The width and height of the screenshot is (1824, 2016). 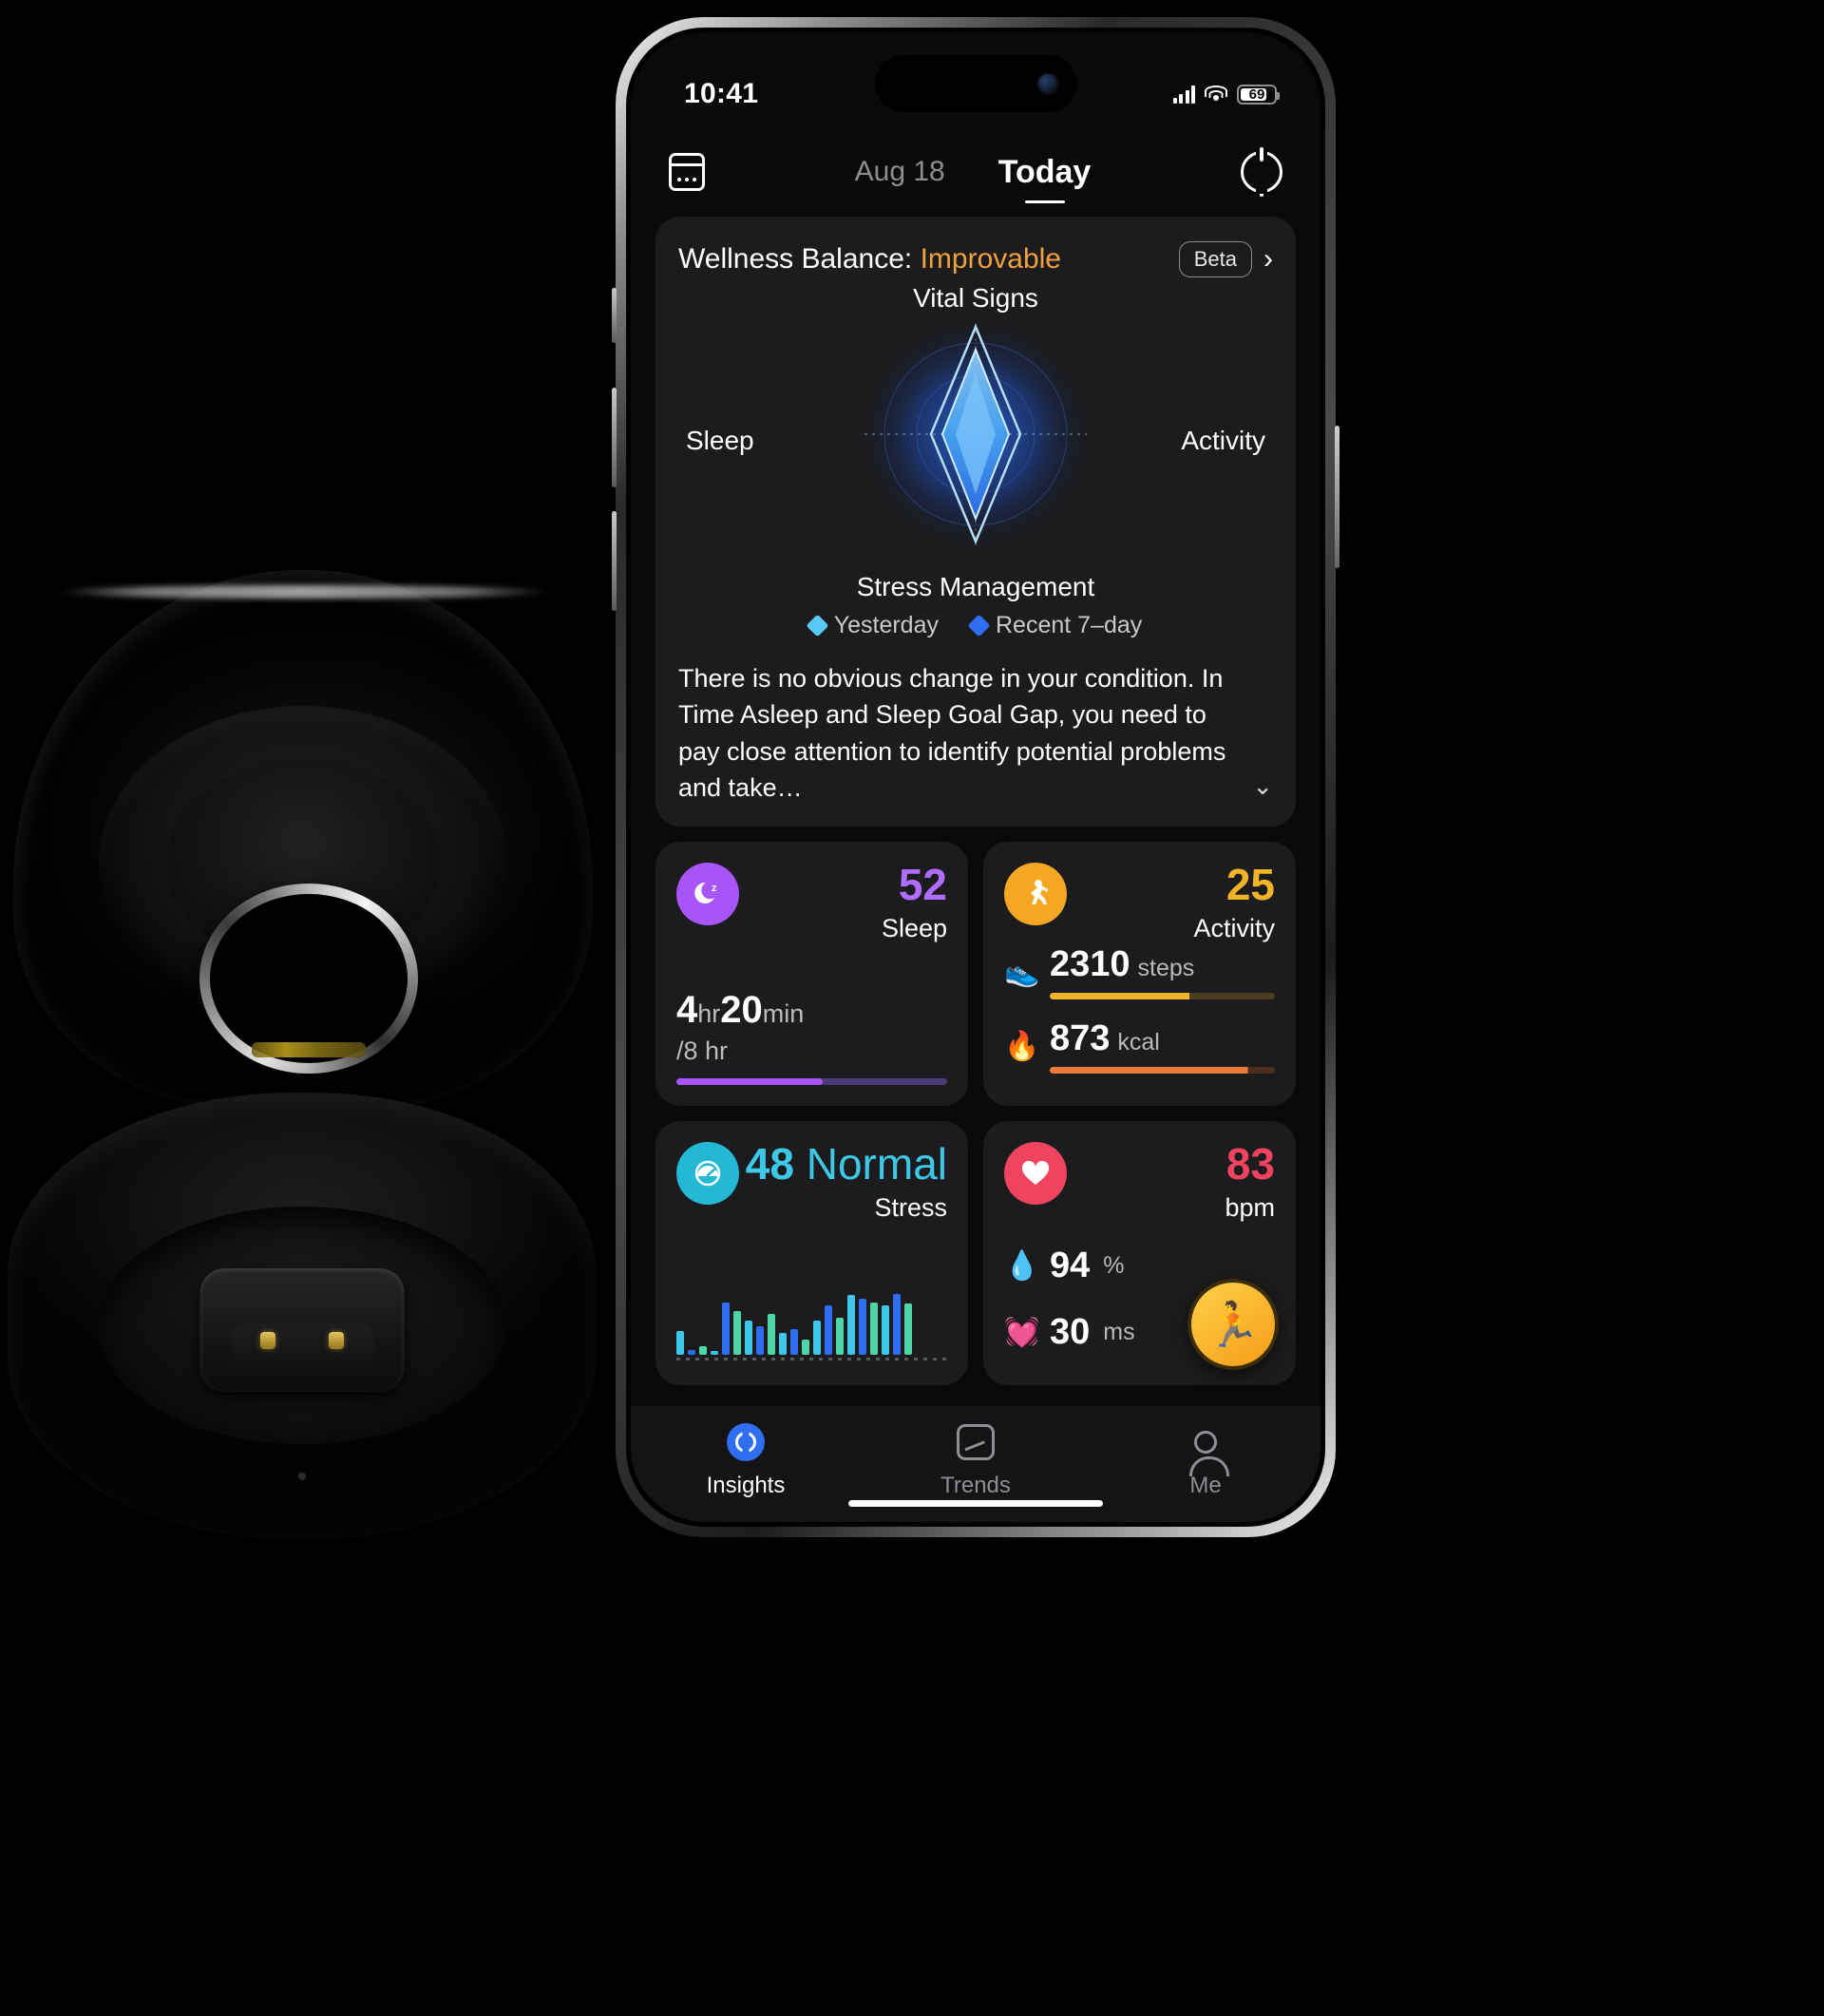 I want to click on tab-insights: Insights, so click(x=746, y=1460).